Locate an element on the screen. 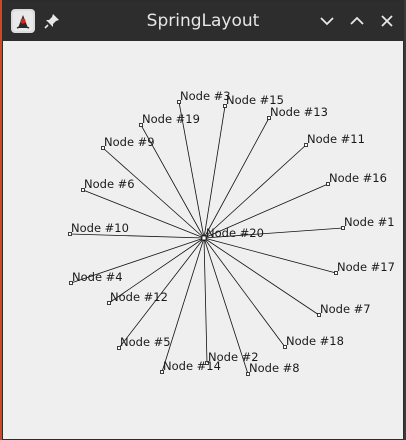 This screenshot has width=406, height=440. graph-node-label: Node #1 is located at coordinates (369, 222).